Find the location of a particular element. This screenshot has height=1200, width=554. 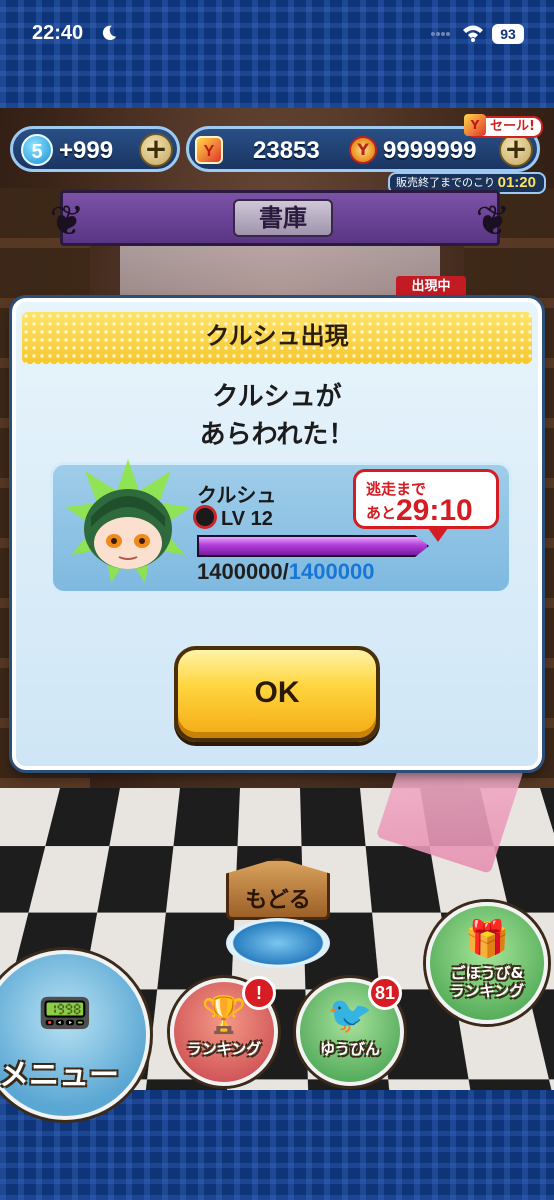

sale-badge: Y セール! is located at coordinates (503, 126).